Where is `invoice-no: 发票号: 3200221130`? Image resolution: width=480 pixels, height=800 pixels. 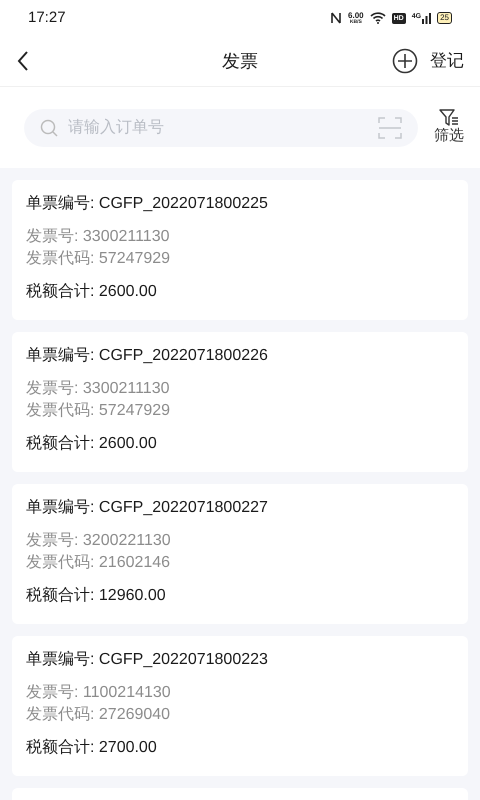
invoice-no: 发票号: 3200221130 is located at coordinates (99, 541).